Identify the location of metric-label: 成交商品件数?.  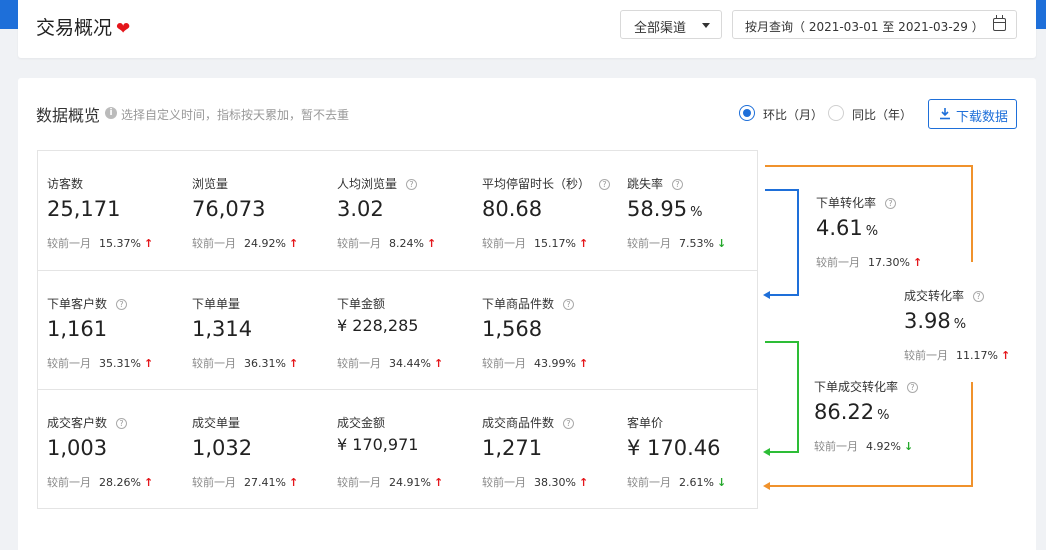
(528, 422).